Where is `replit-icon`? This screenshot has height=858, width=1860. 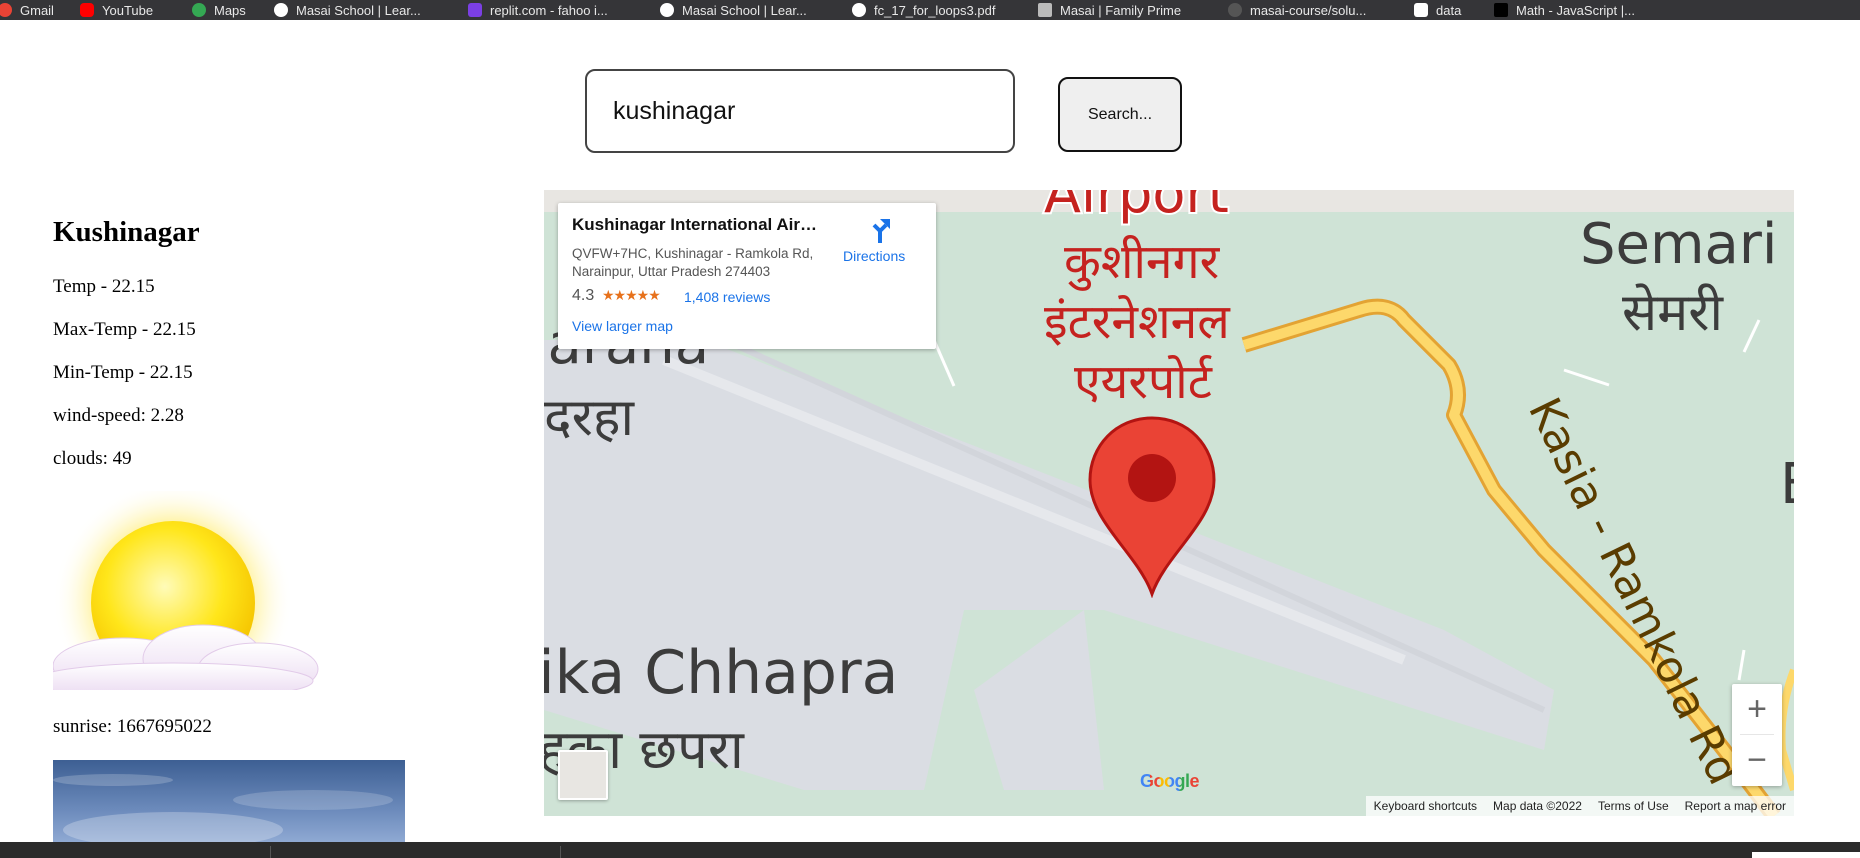 replit-icon is located at coordinates (475, 10).